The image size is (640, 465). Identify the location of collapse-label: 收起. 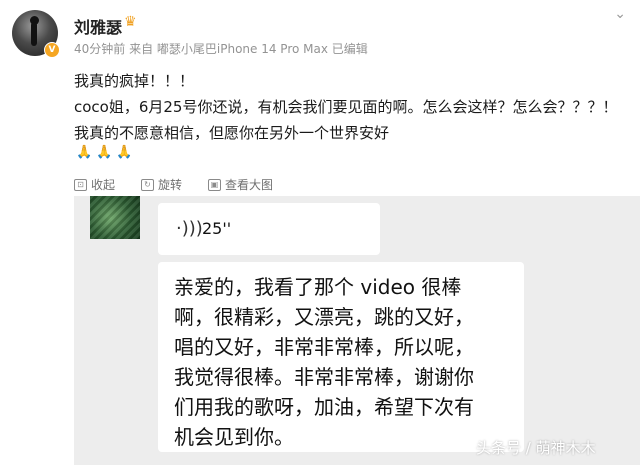
(103, 185).